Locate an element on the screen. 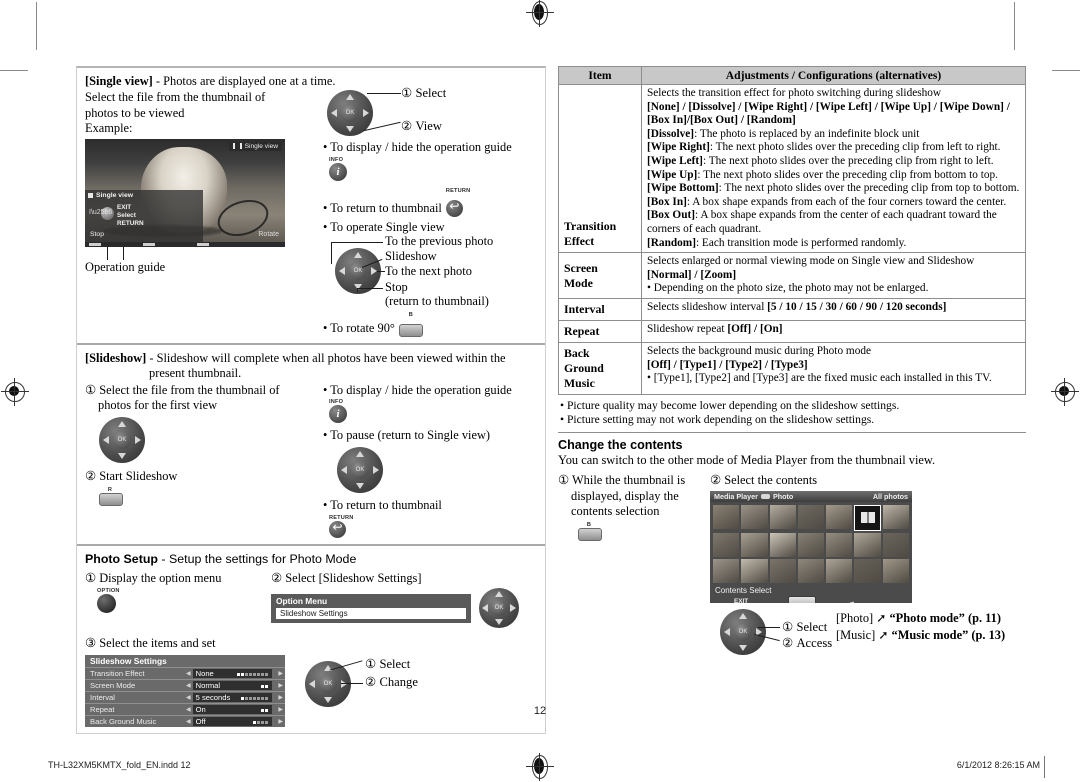  label-slideshow: Slideshow is located at coordinates (411, 256).